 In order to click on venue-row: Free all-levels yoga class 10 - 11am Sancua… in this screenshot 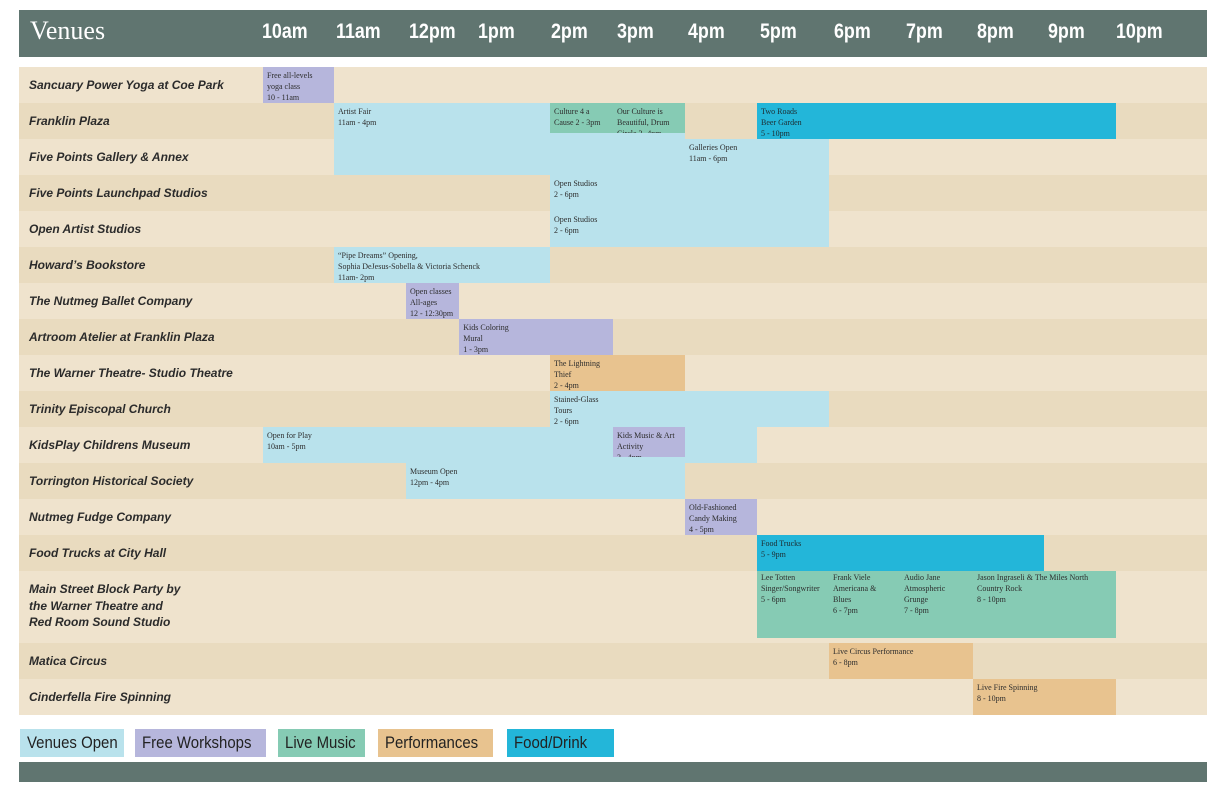, I will do `click(613, 85)`.